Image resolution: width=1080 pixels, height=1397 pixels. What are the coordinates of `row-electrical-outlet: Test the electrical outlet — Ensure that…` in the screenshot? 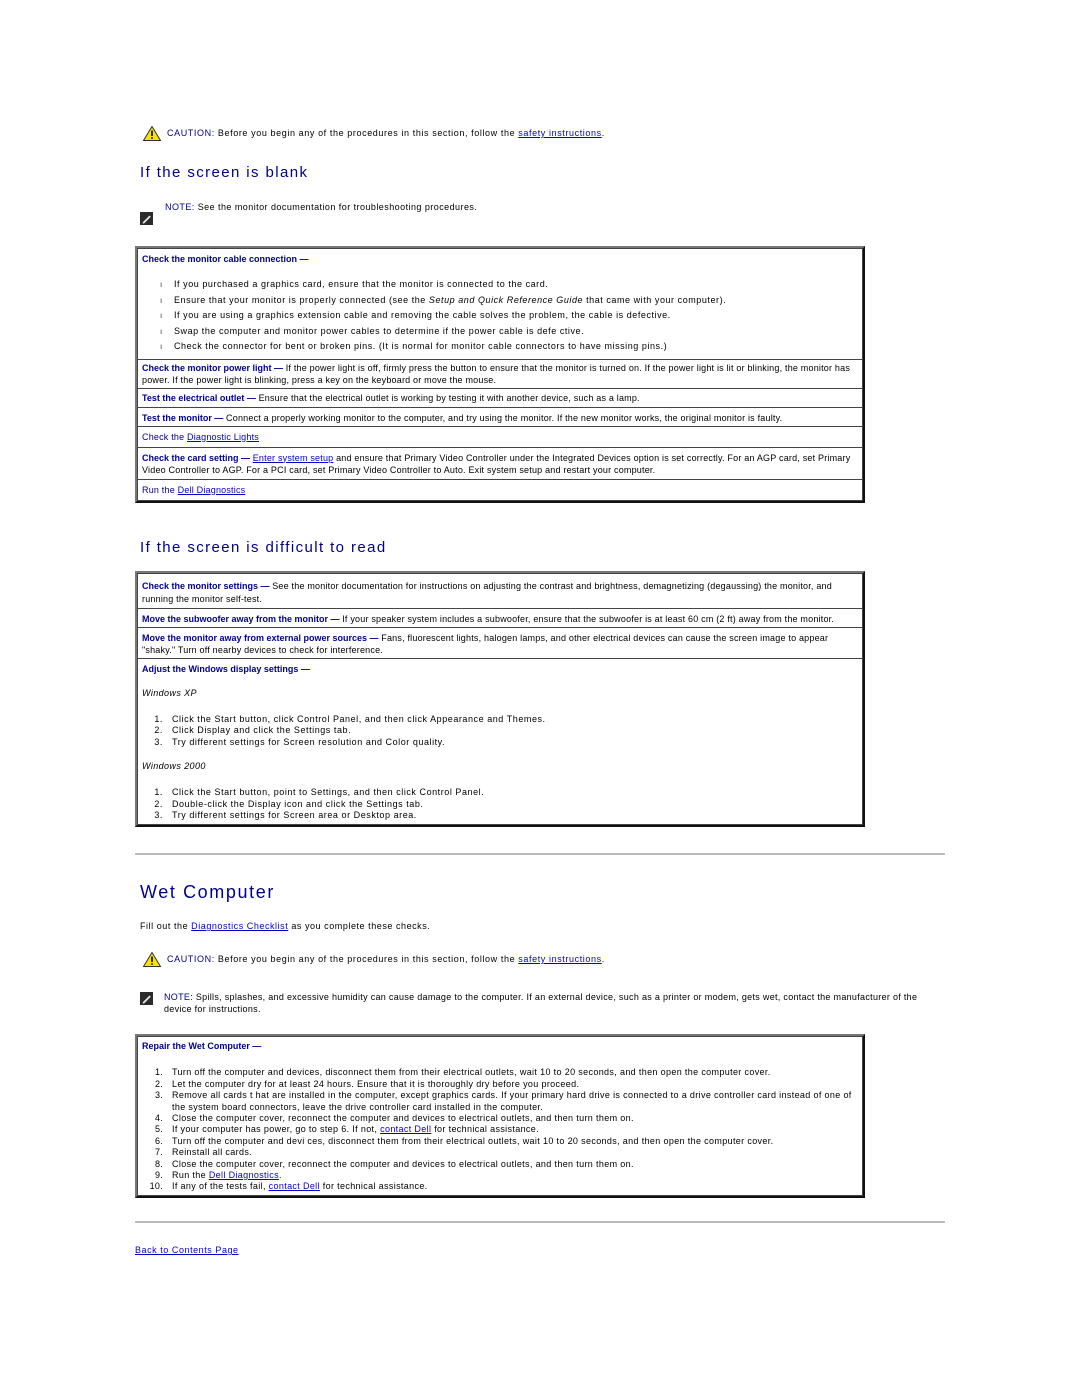 It's located at (500, 398).